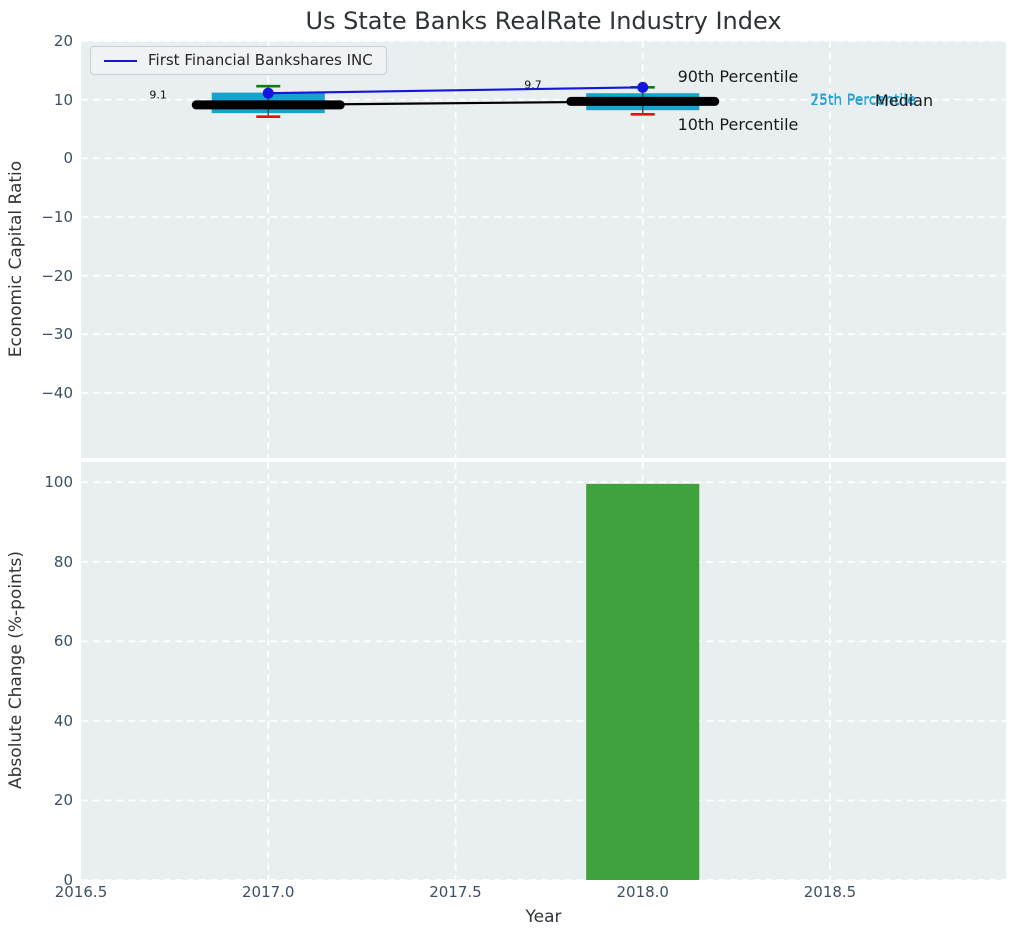 This screenshot has height=942, width=1019. What do you see at coordinates (57, 334) in the screenshot?
I see `y-tick-label: −30` at bounding box center [57, 334].